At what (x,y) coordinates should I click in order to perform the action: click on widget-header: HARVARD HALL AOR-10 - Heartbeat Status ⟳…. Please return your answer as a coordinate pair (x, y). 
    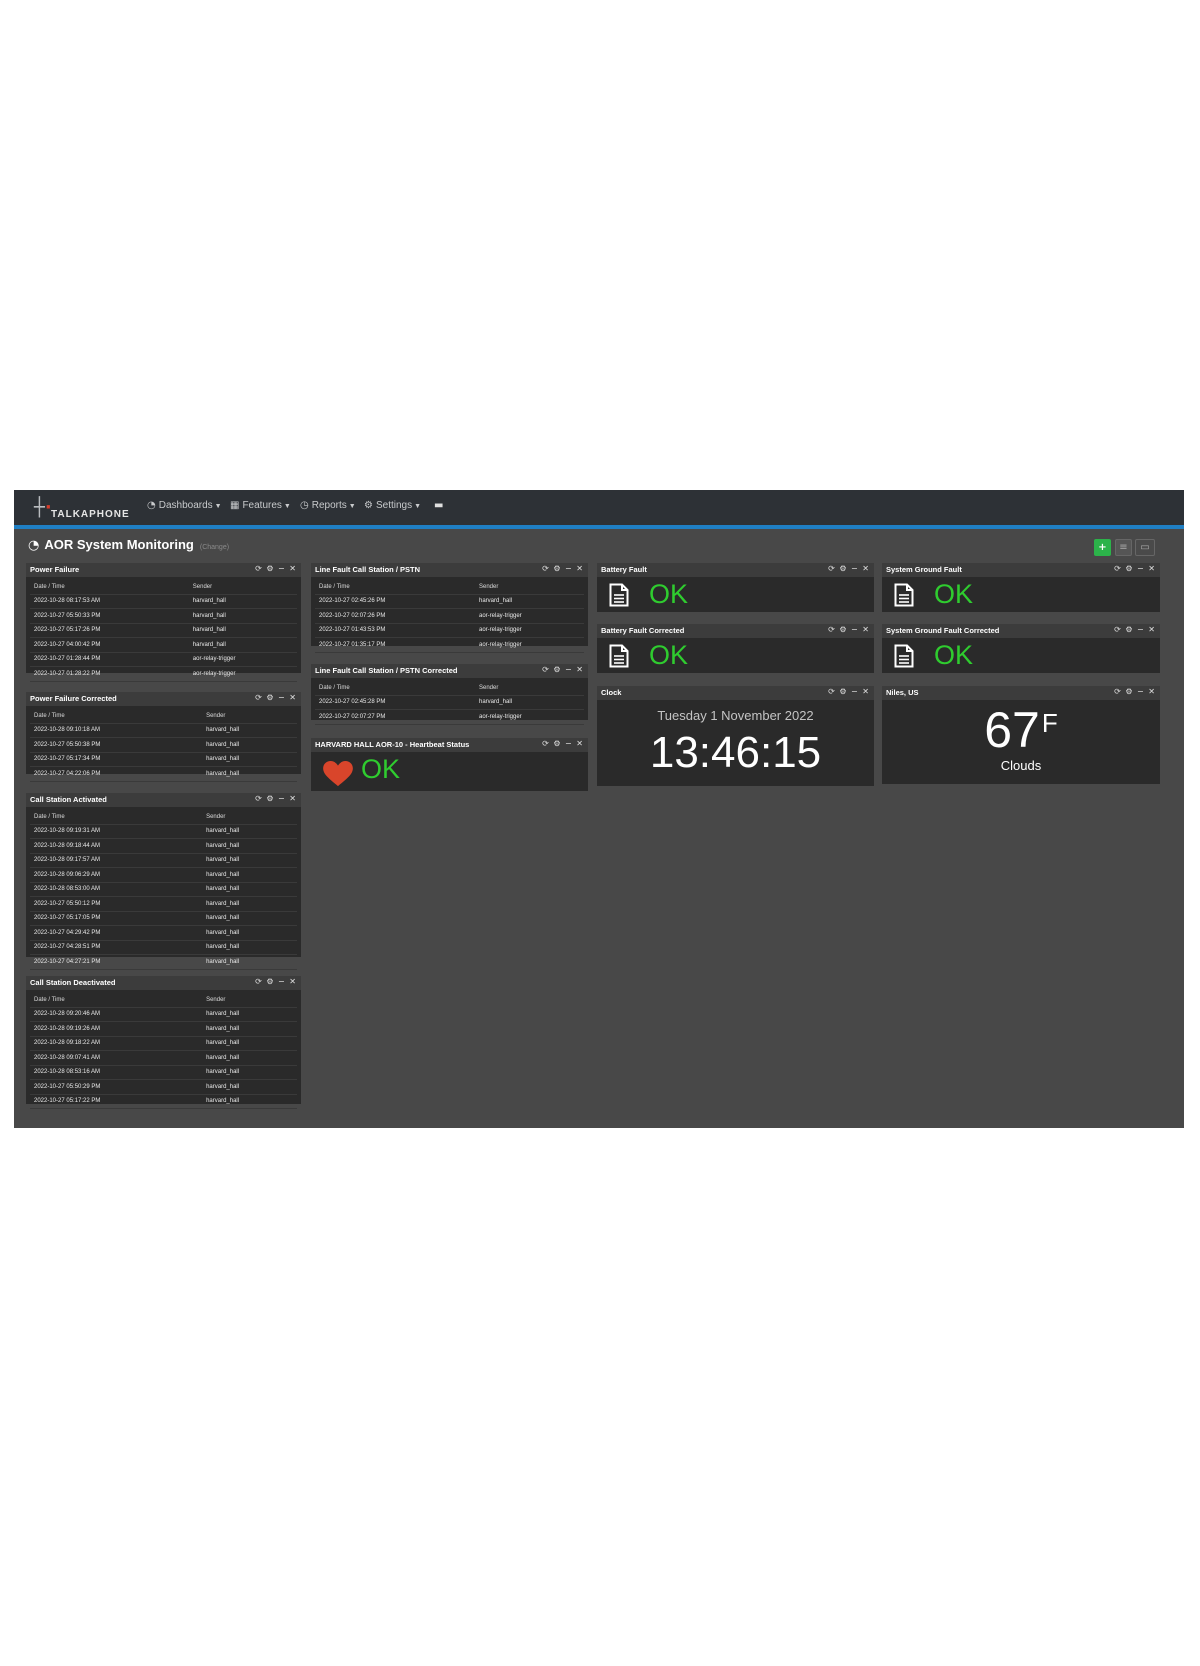
    Looking at the image, I should click on (449, 745).